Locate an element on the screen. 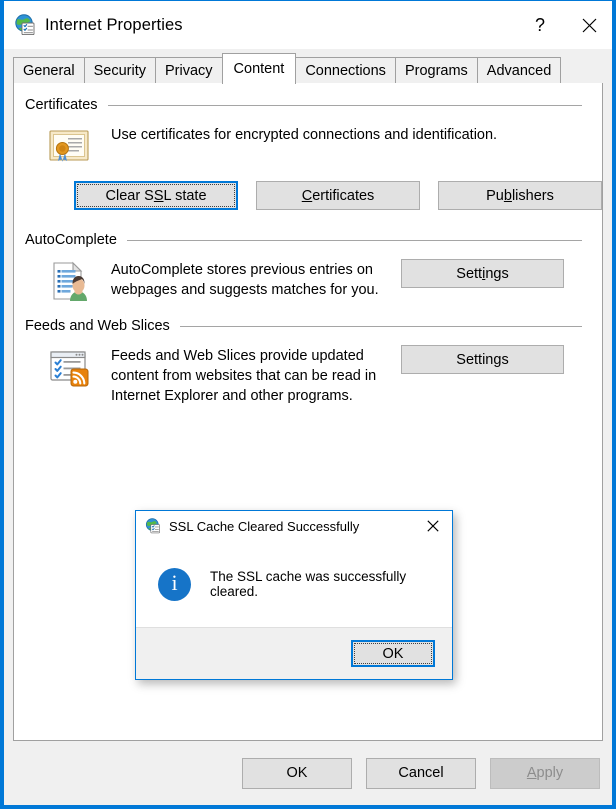  modal-ok-button: OK is located at coordinates (393, 653).